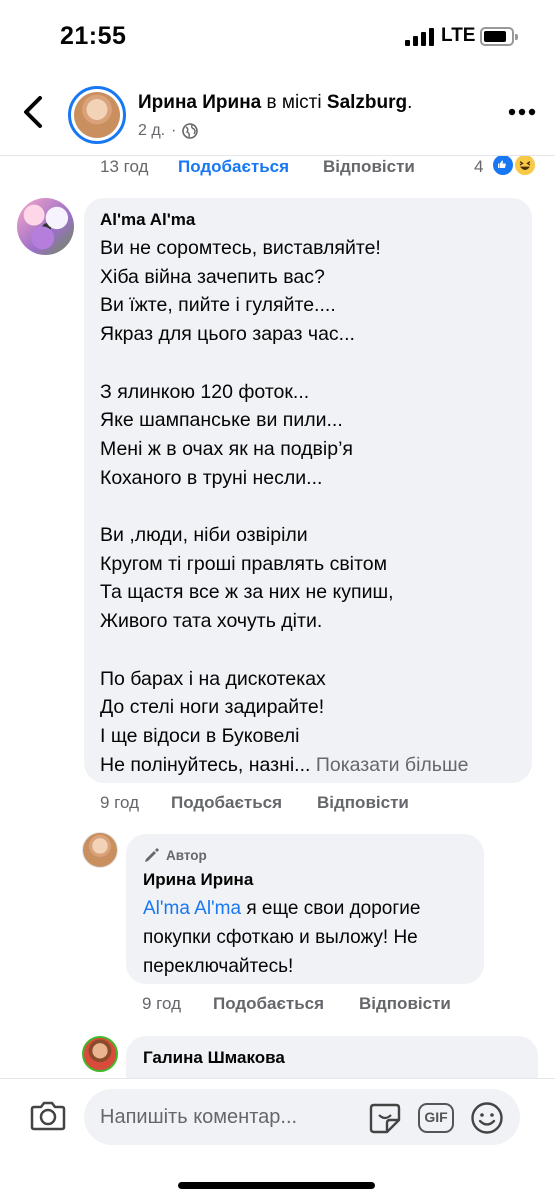  What do you see at coordinates (308, 220) in the screenshot?
I see `commenter-name: Al'ma Al'ma` at bounding box center [308, 220].